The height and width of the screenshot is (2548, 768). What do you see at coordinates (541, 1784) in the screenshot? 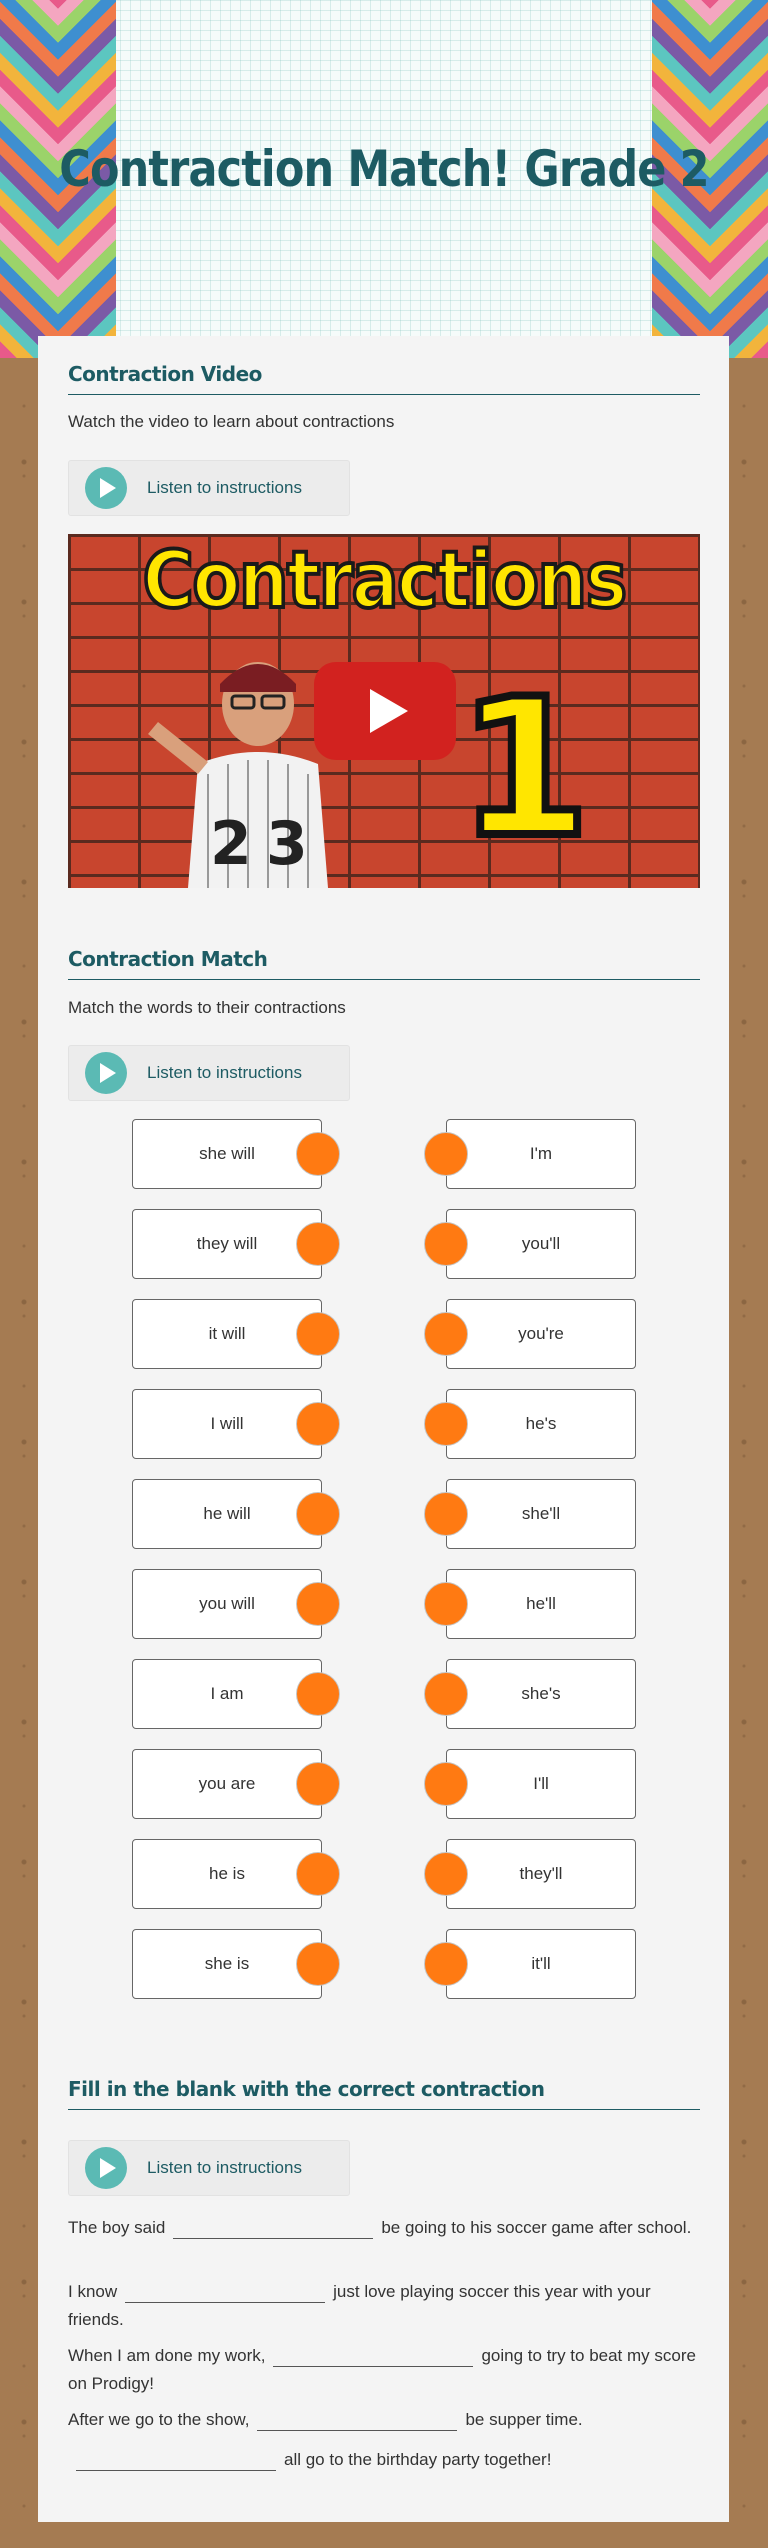
I see `match-right-item: I'll` at bounding box center [541, 1784].